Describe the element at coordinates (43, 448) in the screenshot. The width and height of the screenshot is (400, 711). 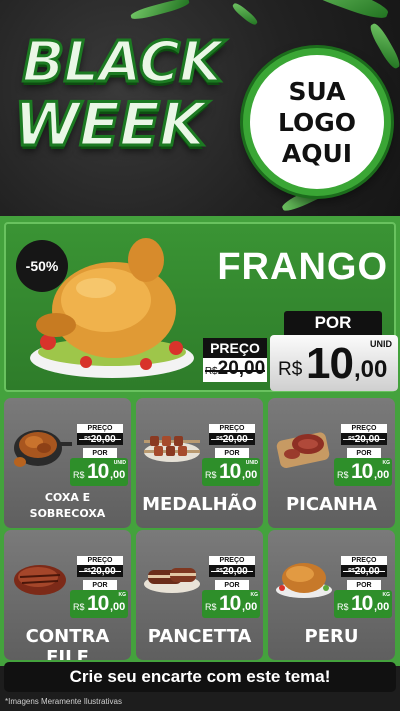
I see `chicken-pot-icon` at that location.